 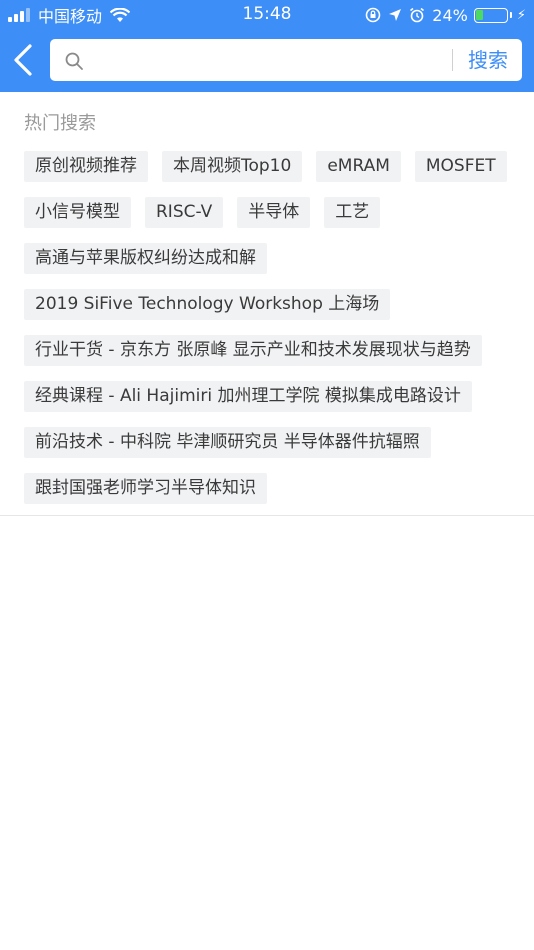 I want to click on hot-search-tag: 高通与苹果版权纠纷达成和解, so click(x=145, y=258).